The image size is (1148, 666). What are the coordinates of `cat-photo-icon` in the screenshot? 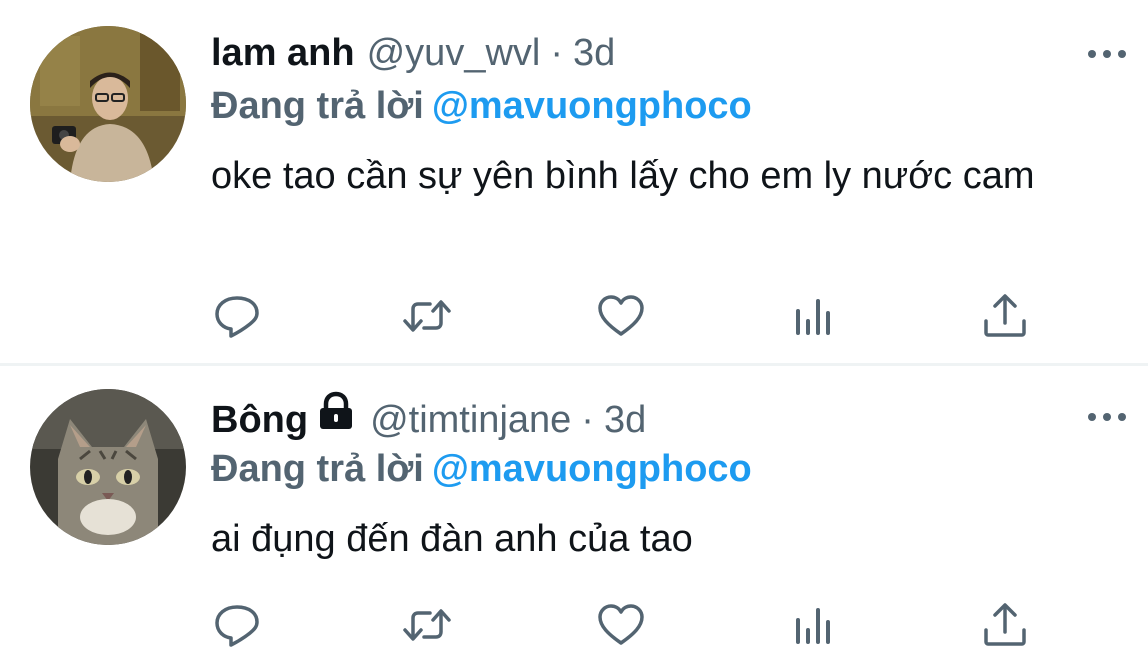 It's located at (108, 467).